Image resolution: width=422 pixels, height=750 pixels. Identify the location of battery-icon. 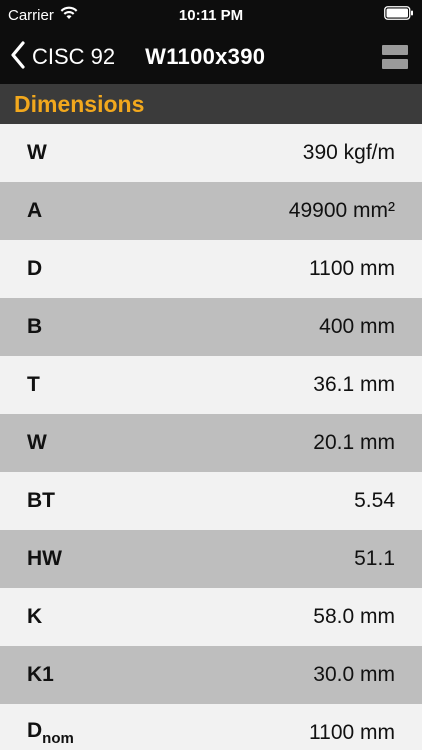
(399, 15).